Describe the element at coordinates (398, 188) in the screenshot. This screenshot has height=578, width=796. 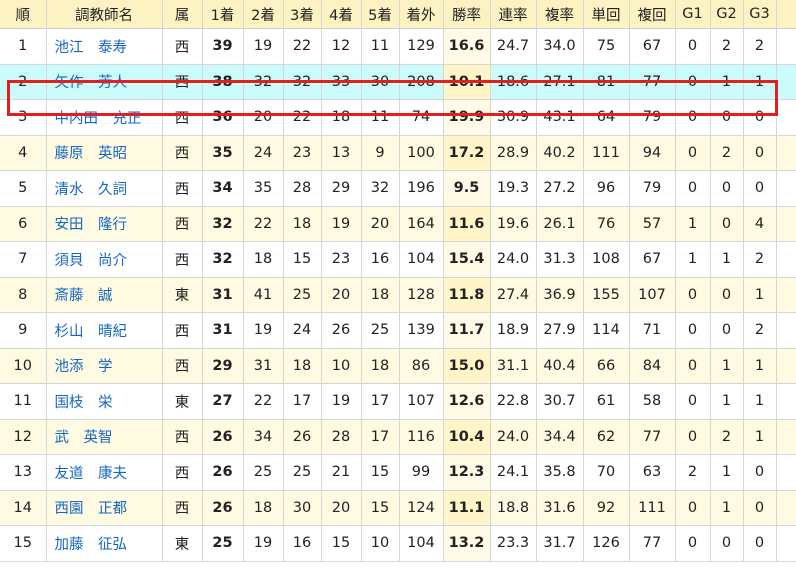
I see `table-row: 5 清水 久詞西 34 35 28 29 32 196 9.5 19.3 27.2 96 79 0 0 0` at that location.